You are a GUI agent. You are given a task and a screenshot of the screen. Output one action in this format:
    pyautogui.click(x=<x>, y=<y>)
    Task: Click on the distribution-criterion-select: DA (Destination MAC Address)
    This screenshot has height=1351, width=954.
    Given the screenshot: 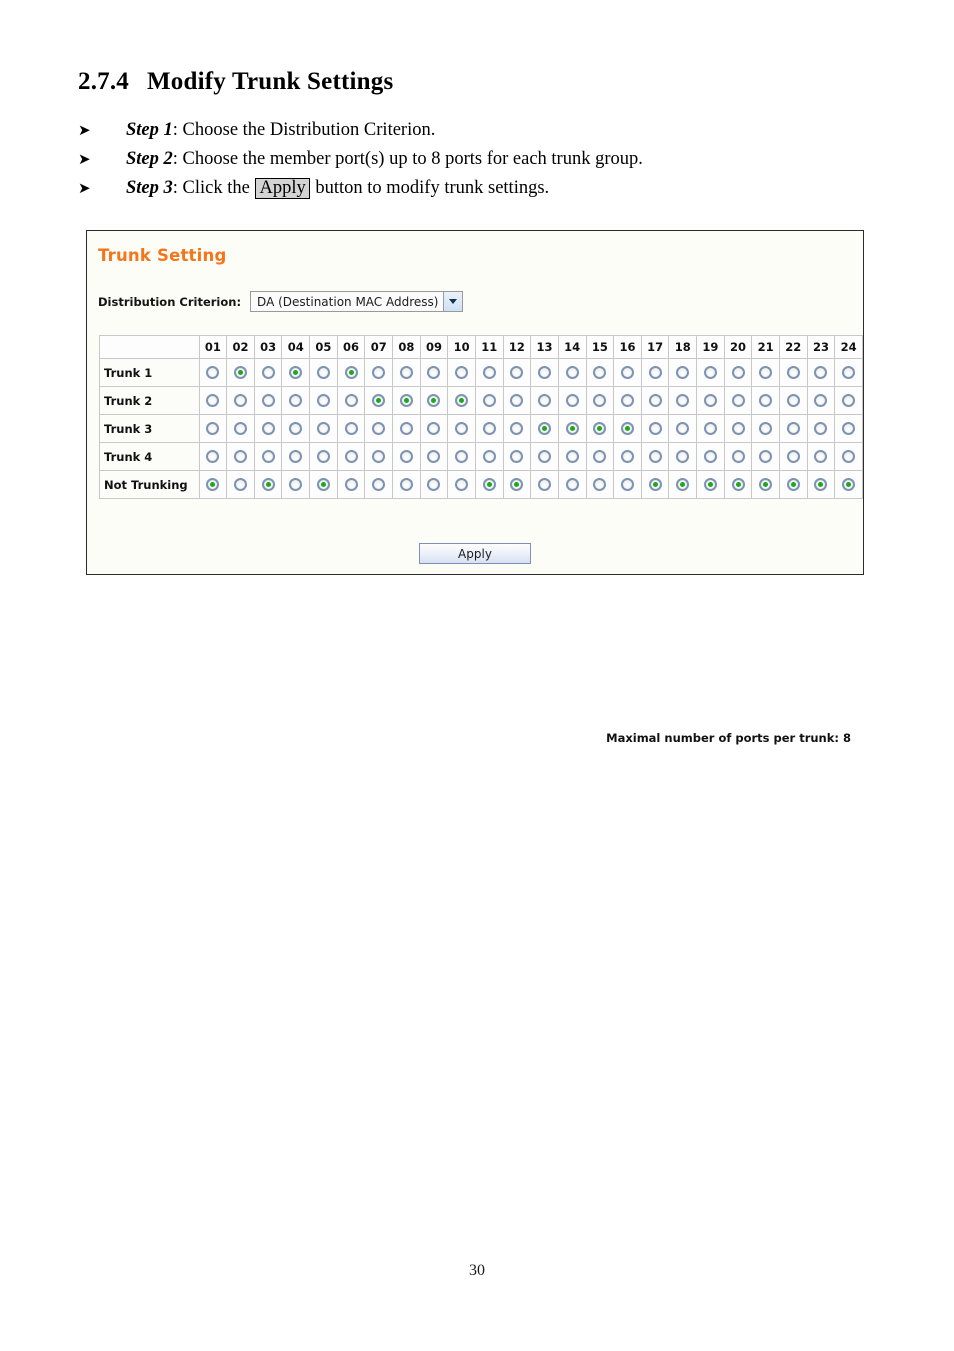 What is the action you would take?
    pyautogui.click(x=357, y=301)
    